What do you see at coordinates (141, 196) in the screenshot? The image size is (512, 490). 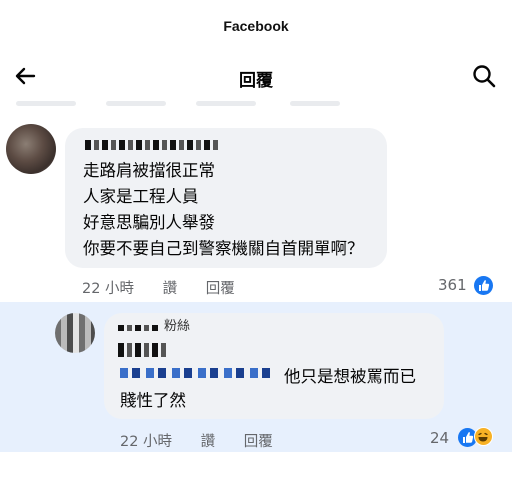 I see `comment-line: 人家是工程人員` at bounding box center [141, 196].